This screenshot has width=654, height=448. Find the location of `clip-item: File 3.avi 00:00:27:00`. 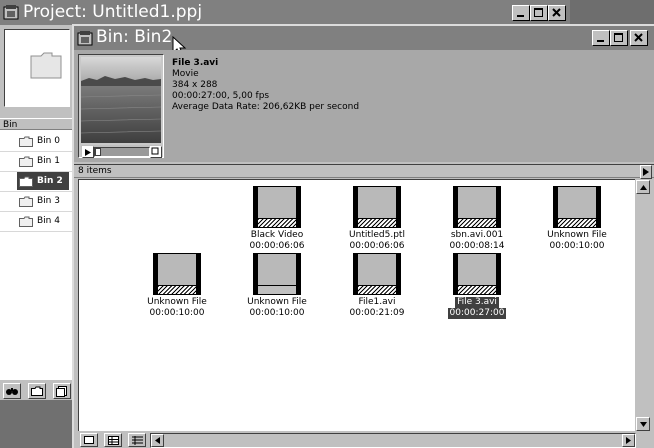

clip-item: File 3.avi 00:00:27:00 is located at coordinates (477, 288).